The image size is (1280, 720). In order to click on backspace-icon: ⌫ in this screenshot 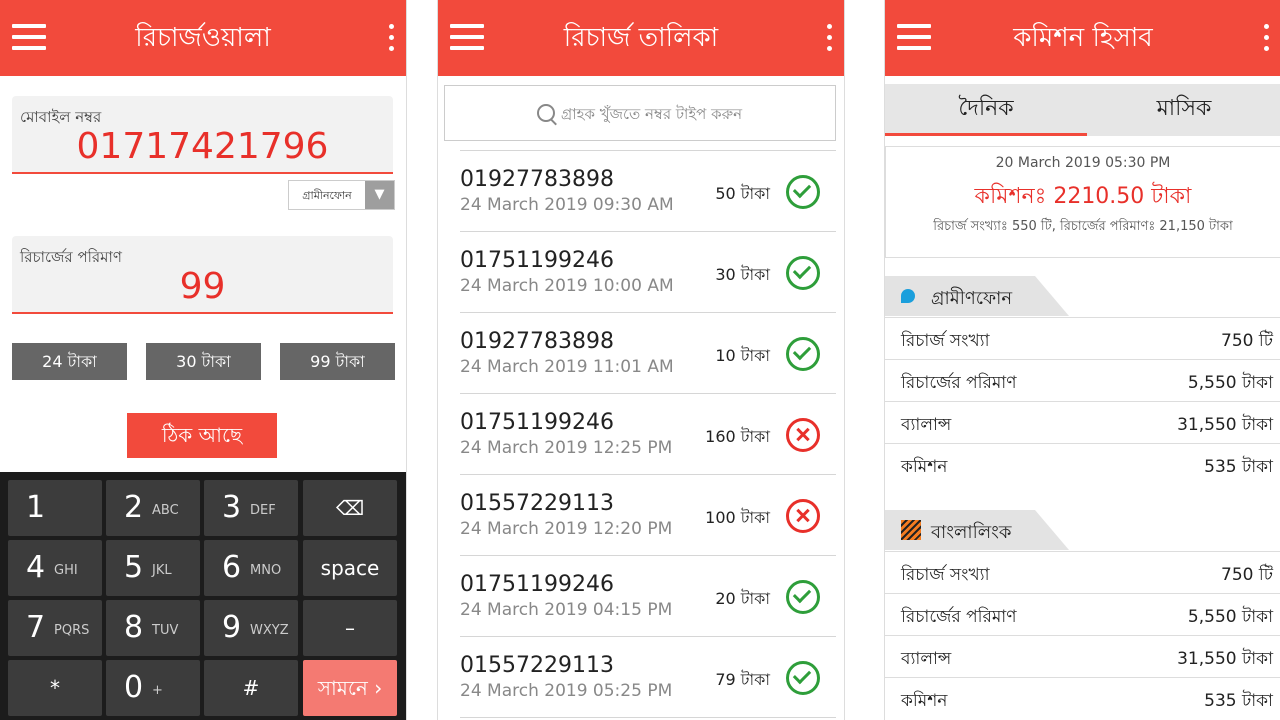, I will do `click(350, 508)`.